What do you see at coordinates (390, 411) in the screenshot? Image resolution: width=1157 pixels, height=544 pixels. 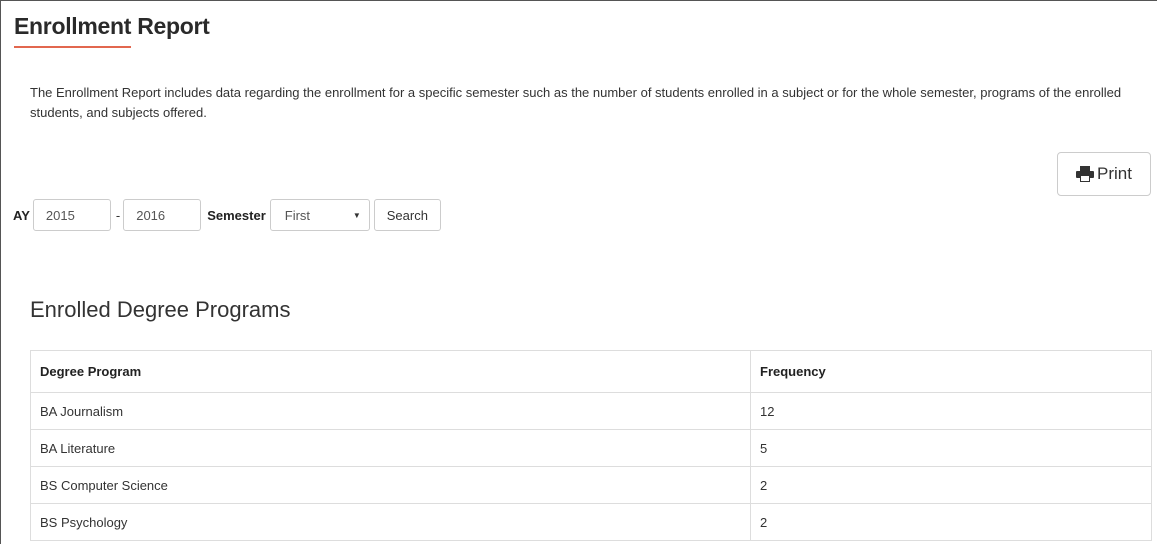 I see `program-cell: BA Journalism` at bounding box center [390, 411].